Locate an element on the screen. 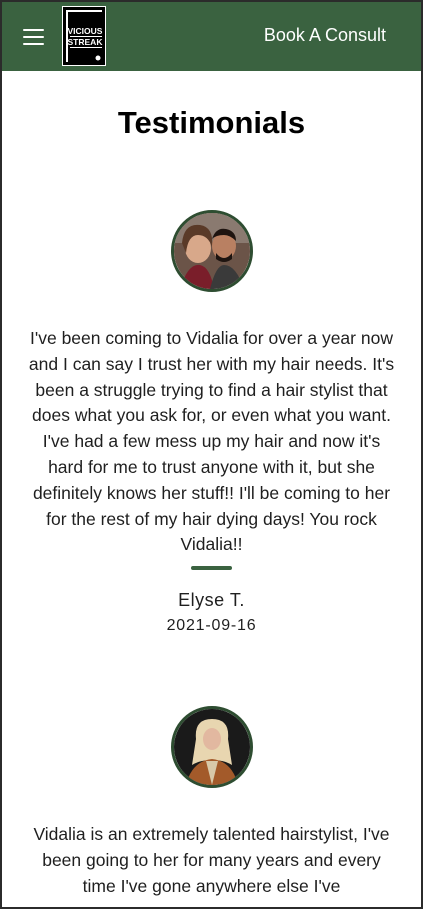 This screenshot has width=423, height=909. testimonial-date: 2021-09-16 is located at coordinates (211, 626).